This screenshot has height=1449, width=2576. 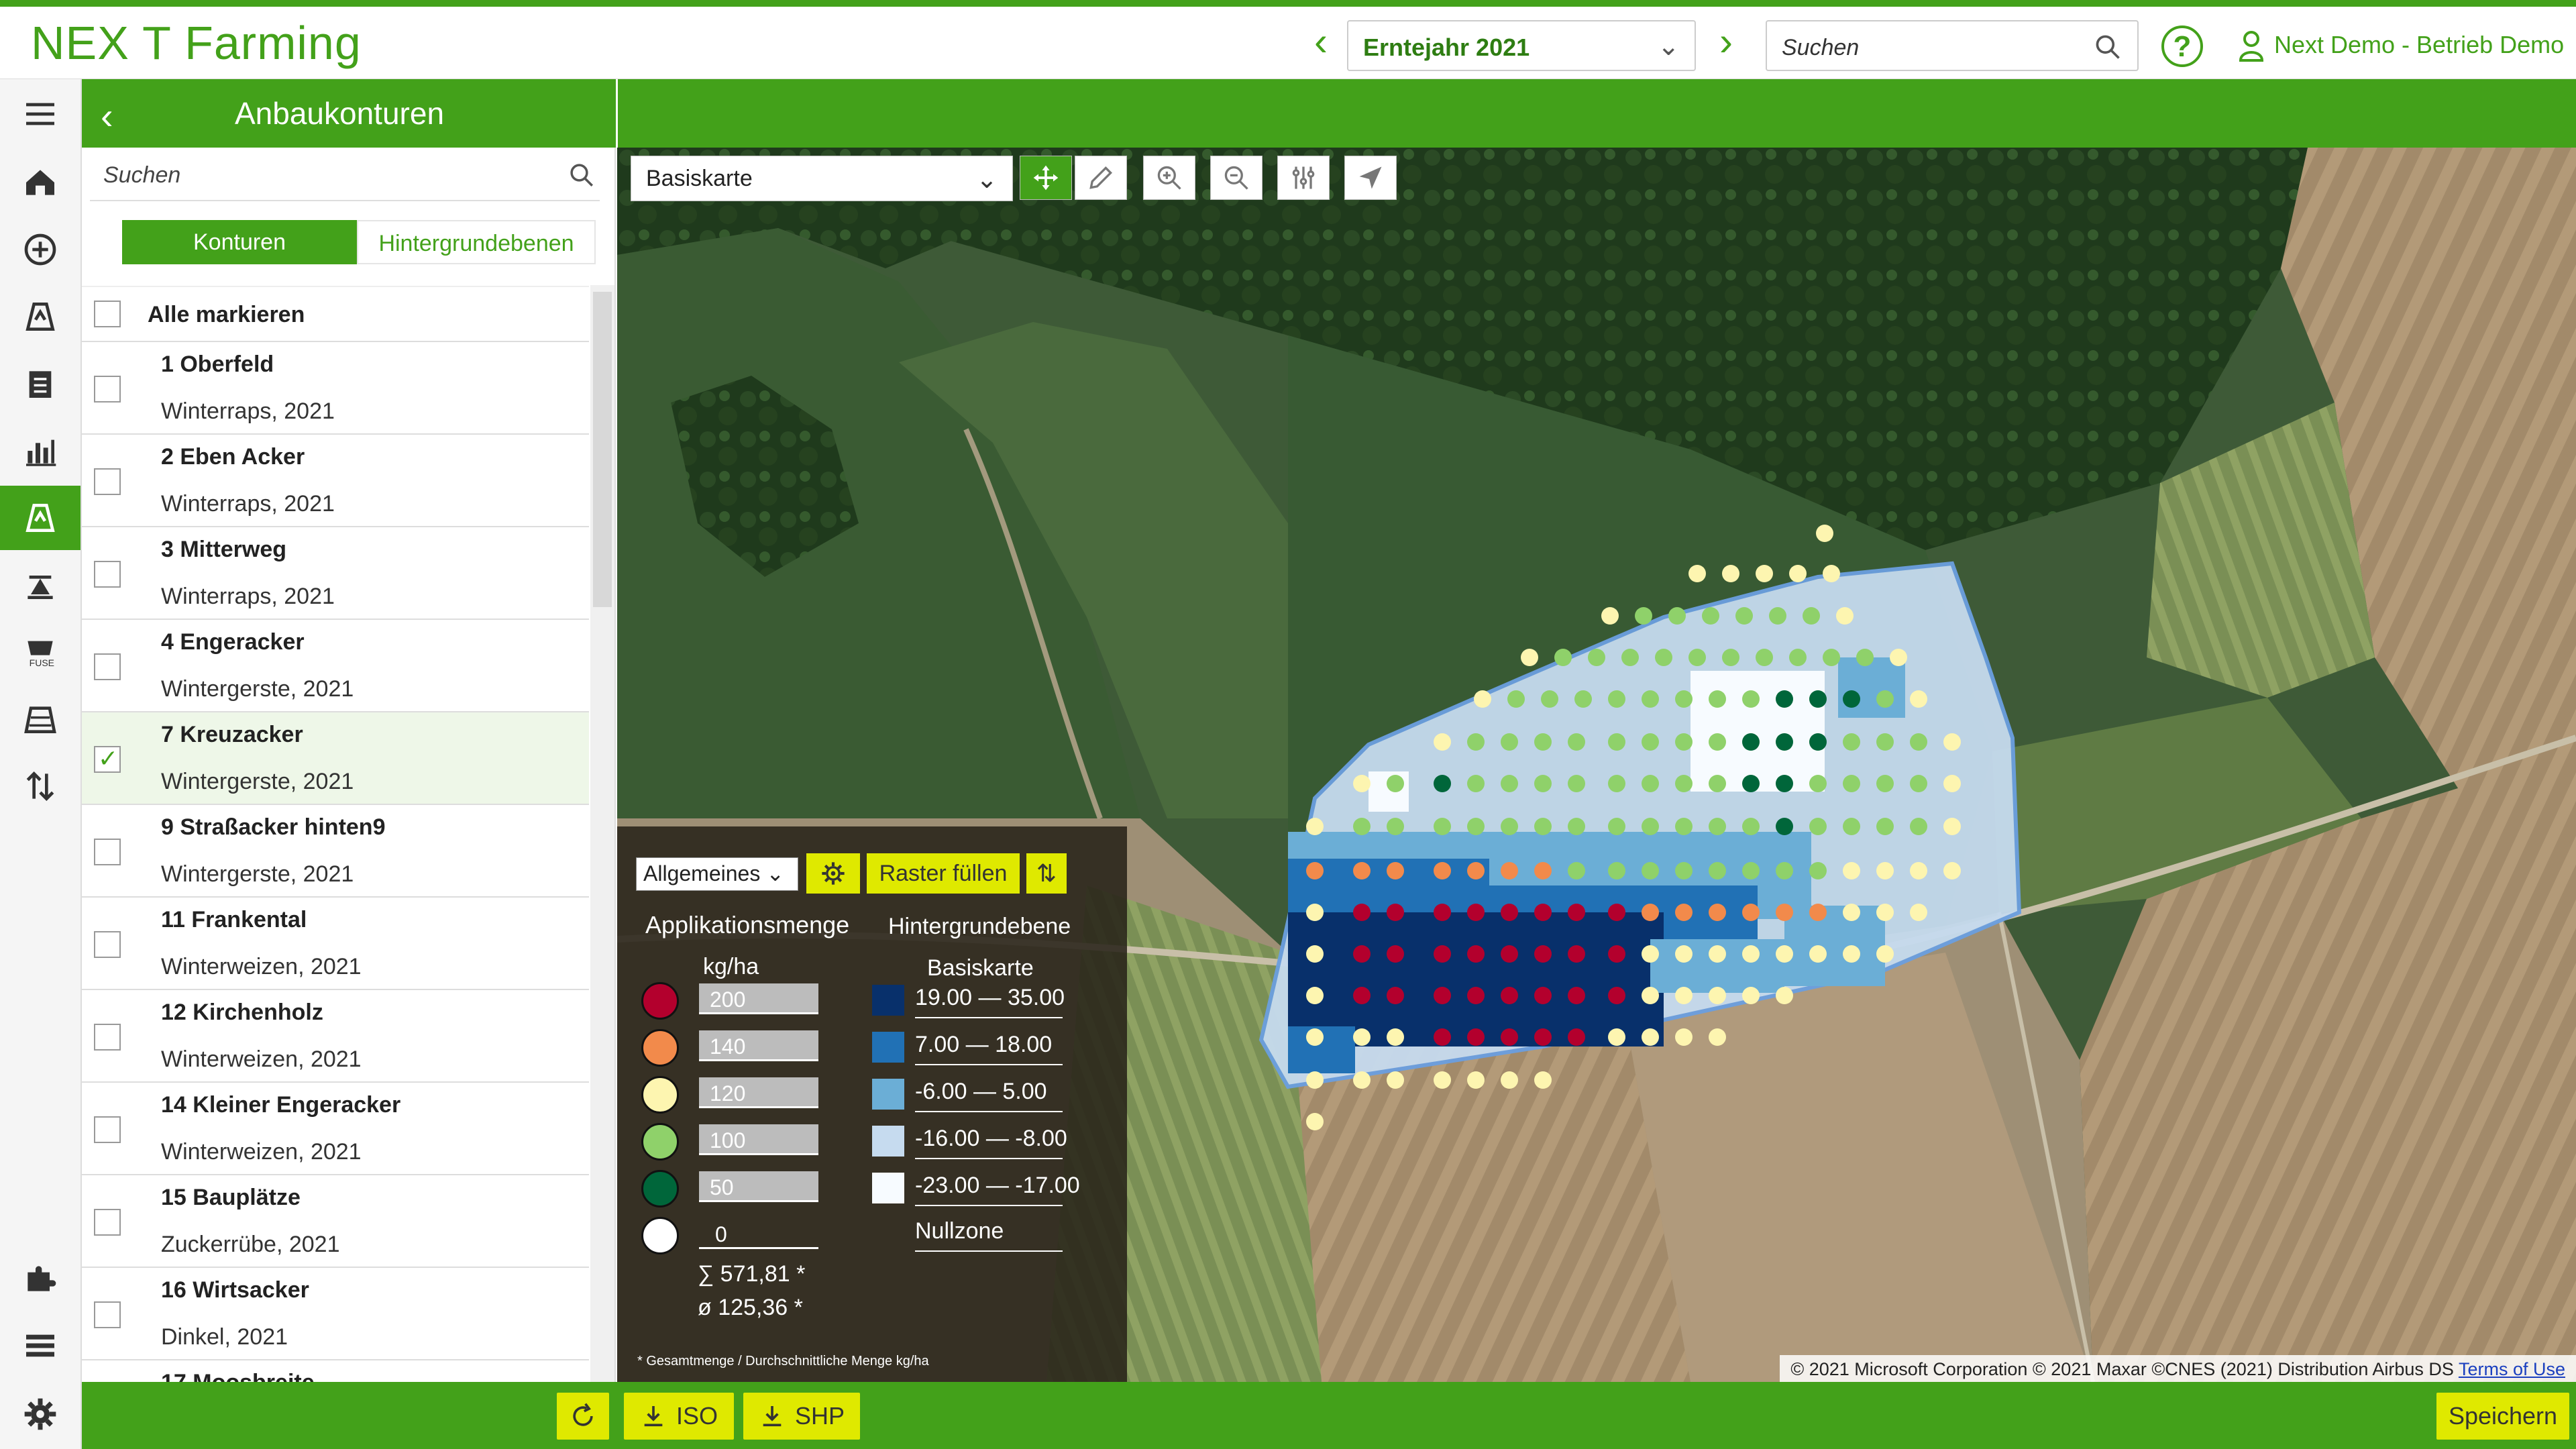 What do you see at coordinates (107, 314) in the screenshot?
I see `select-all-checkbox` at bounding box center [107, 314].